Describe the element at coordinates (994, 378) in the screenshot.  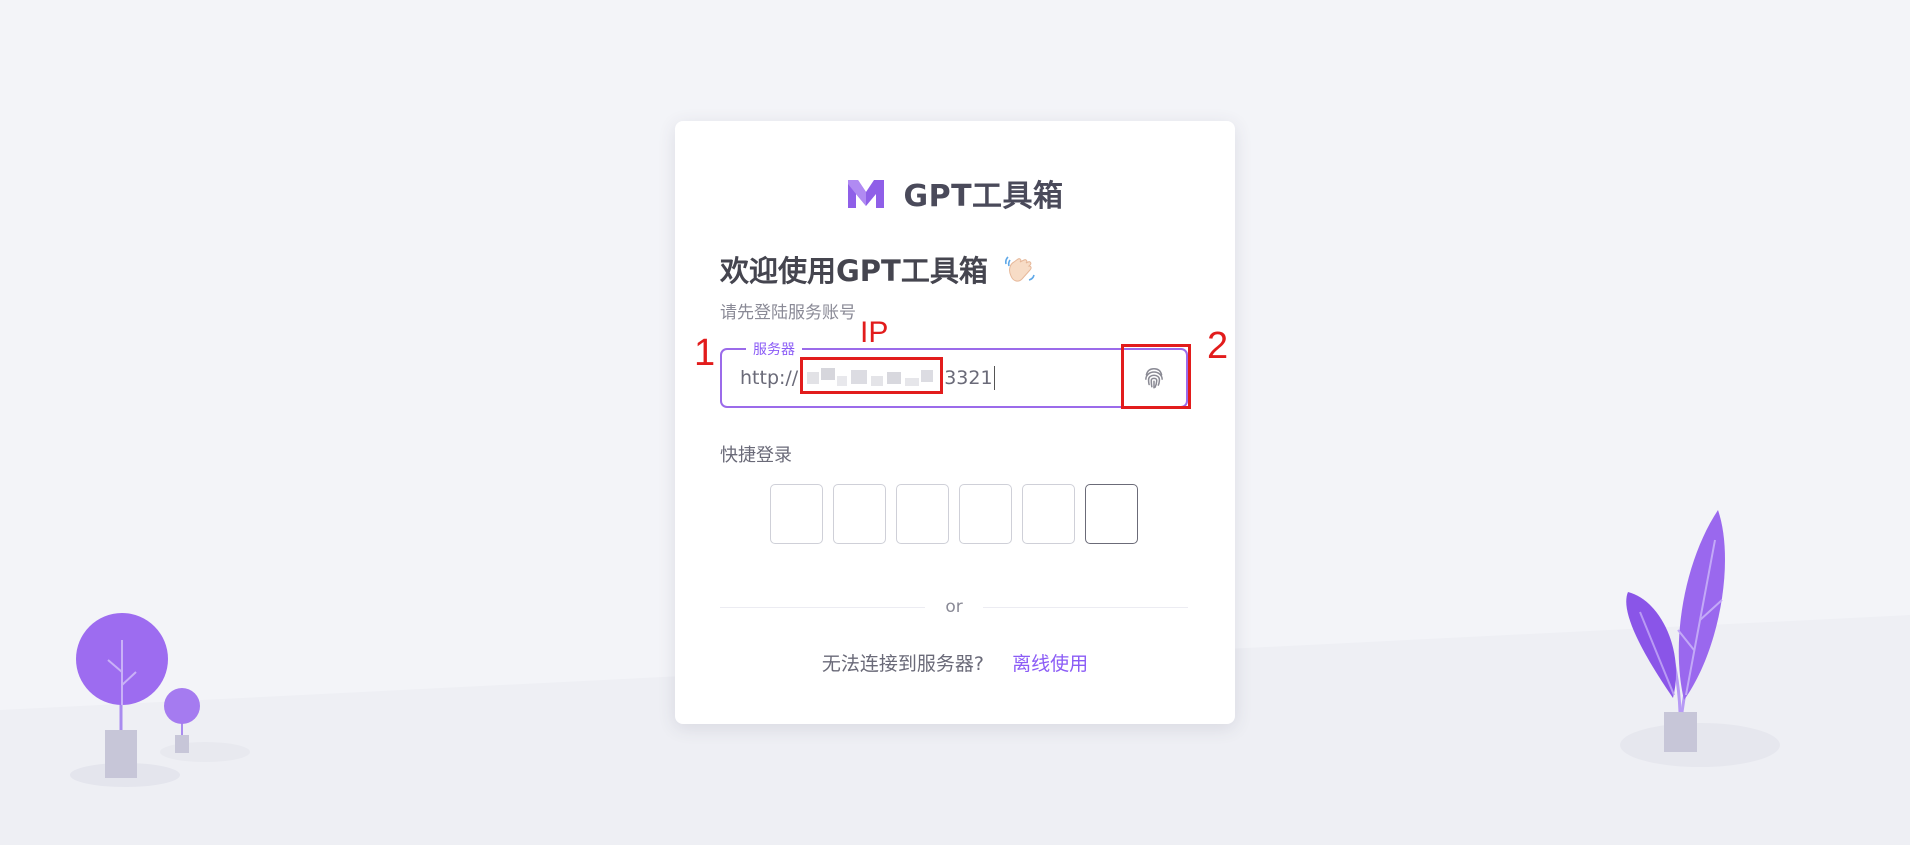
I see `text-cursor` at that location.